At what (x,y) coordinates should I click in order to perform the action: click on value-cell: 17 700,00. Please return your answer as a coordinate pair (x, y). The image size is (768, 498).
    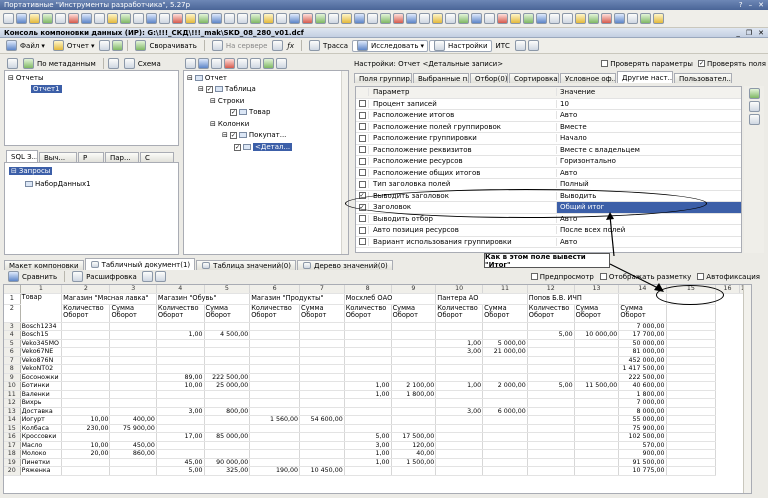
    Looking at the image, I should click on (642, 335).